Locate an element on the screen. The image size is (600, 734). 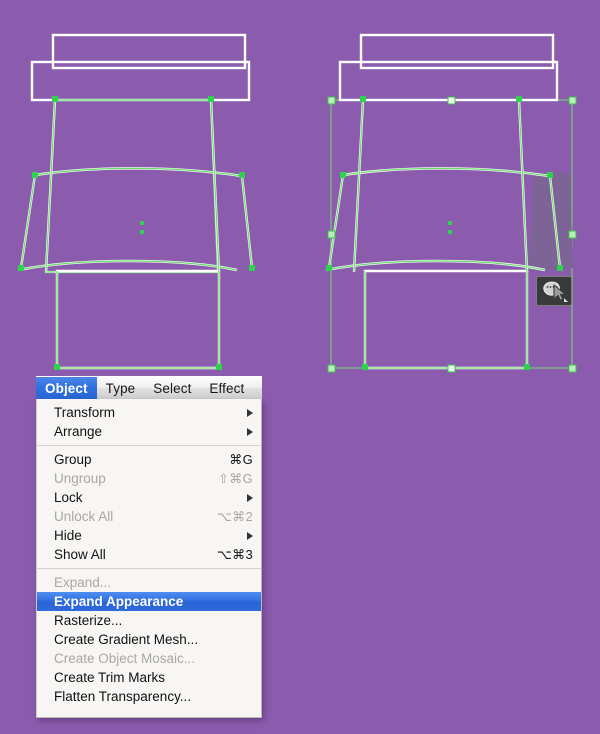
handle-bottom-center is located at coordinates (451, 368).